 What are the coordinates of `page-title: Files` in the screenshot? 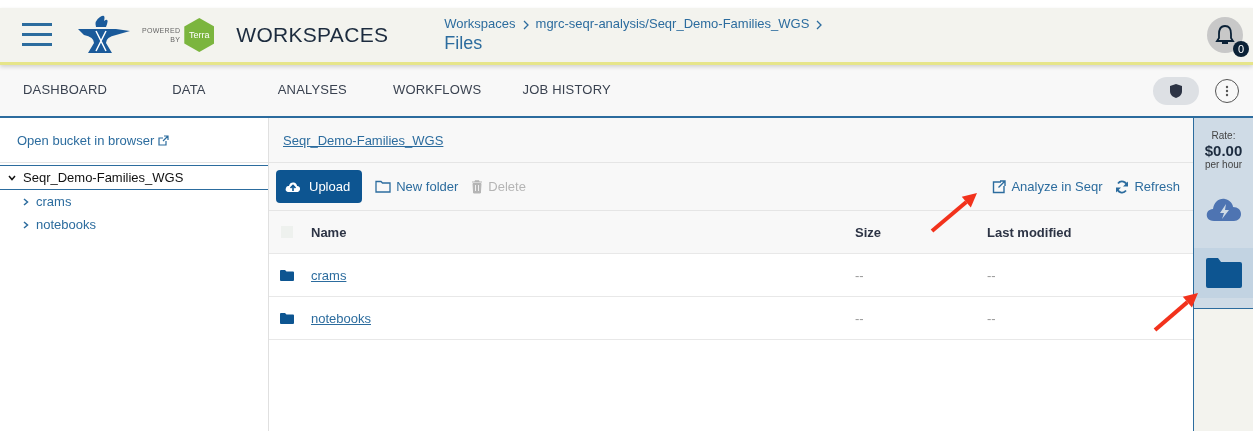 It's located at (464, 43).